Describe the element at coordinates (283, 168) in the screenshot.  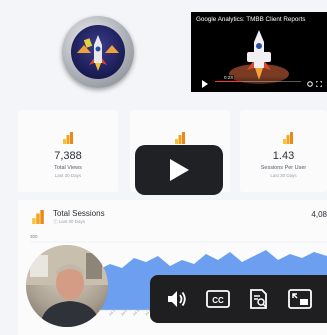
I see `stat-label: Sessions Per User` at that location.